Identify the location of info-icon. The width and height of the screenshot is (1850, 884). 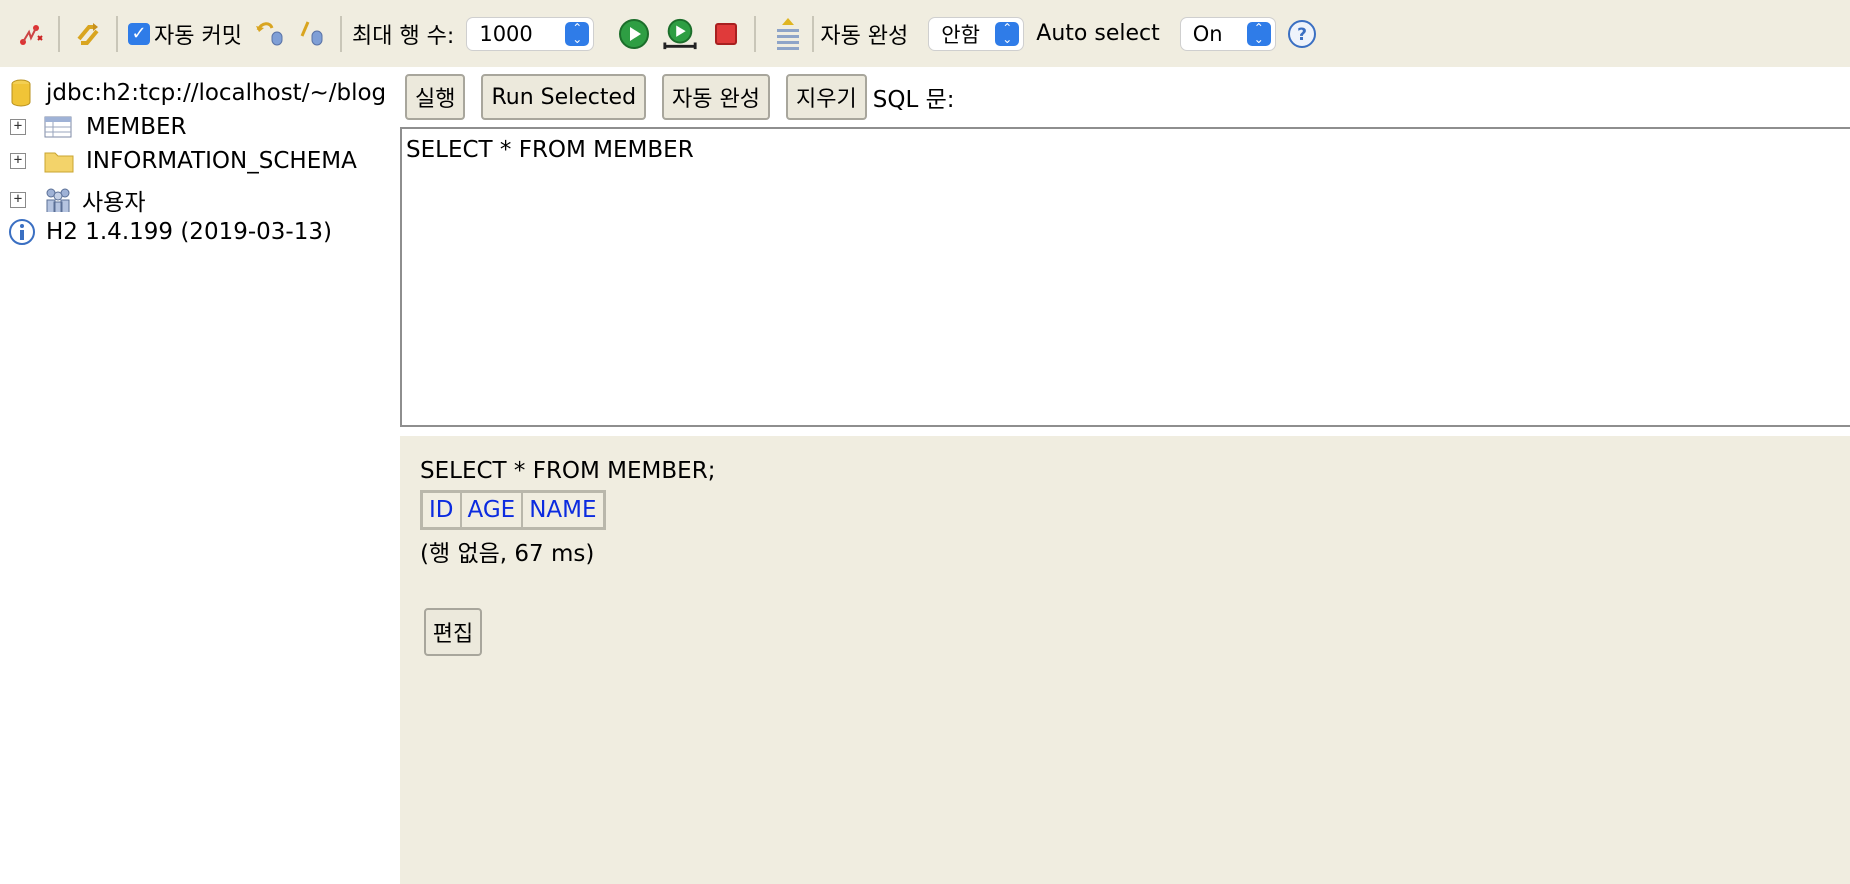
(22, 232).